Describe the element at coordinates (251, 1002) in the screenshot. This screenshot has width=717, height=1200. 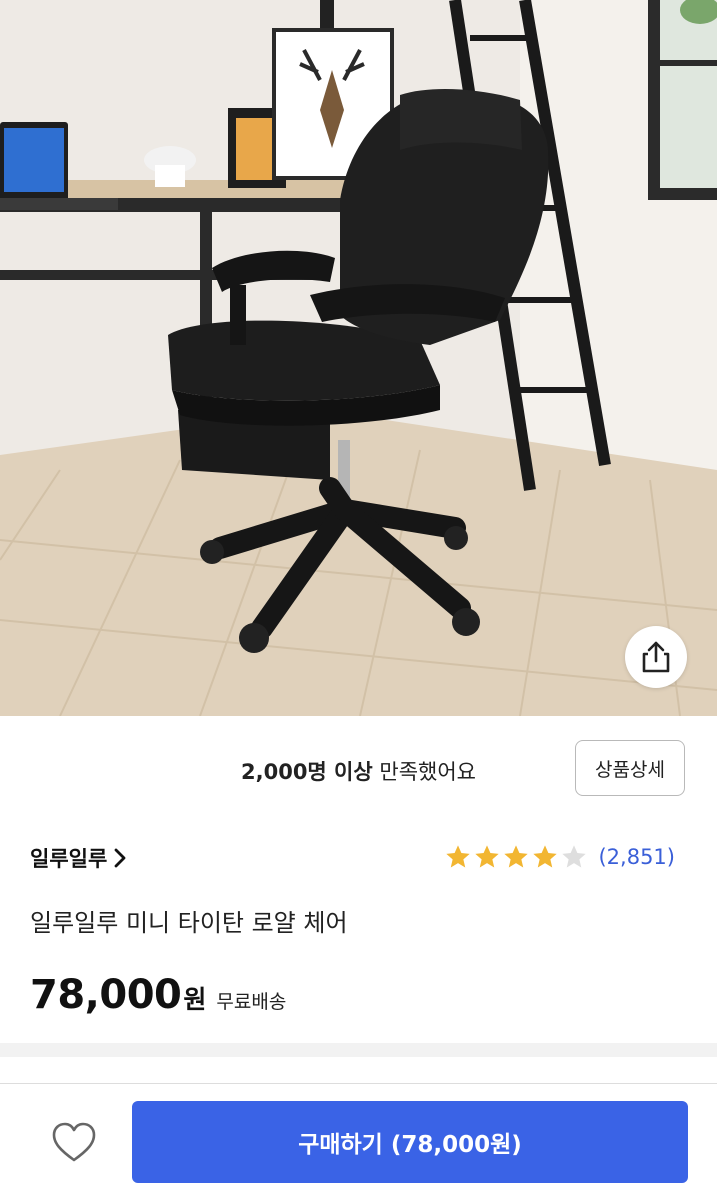
I see `shipping-label: 무료배송` at that location.